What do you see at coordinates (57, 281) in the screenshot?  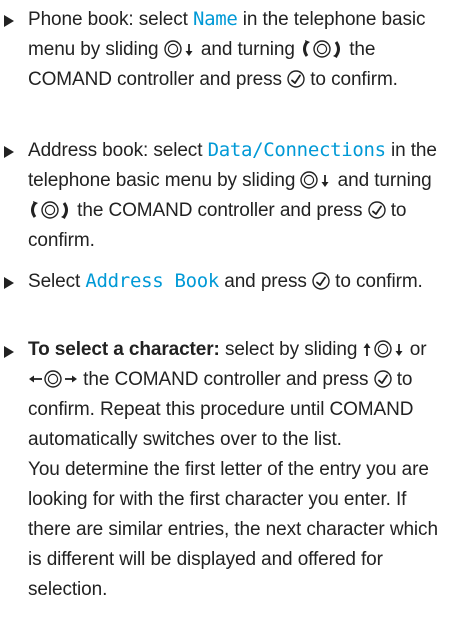 I see `instruction-text: Select` at bounding box center [57, 281].